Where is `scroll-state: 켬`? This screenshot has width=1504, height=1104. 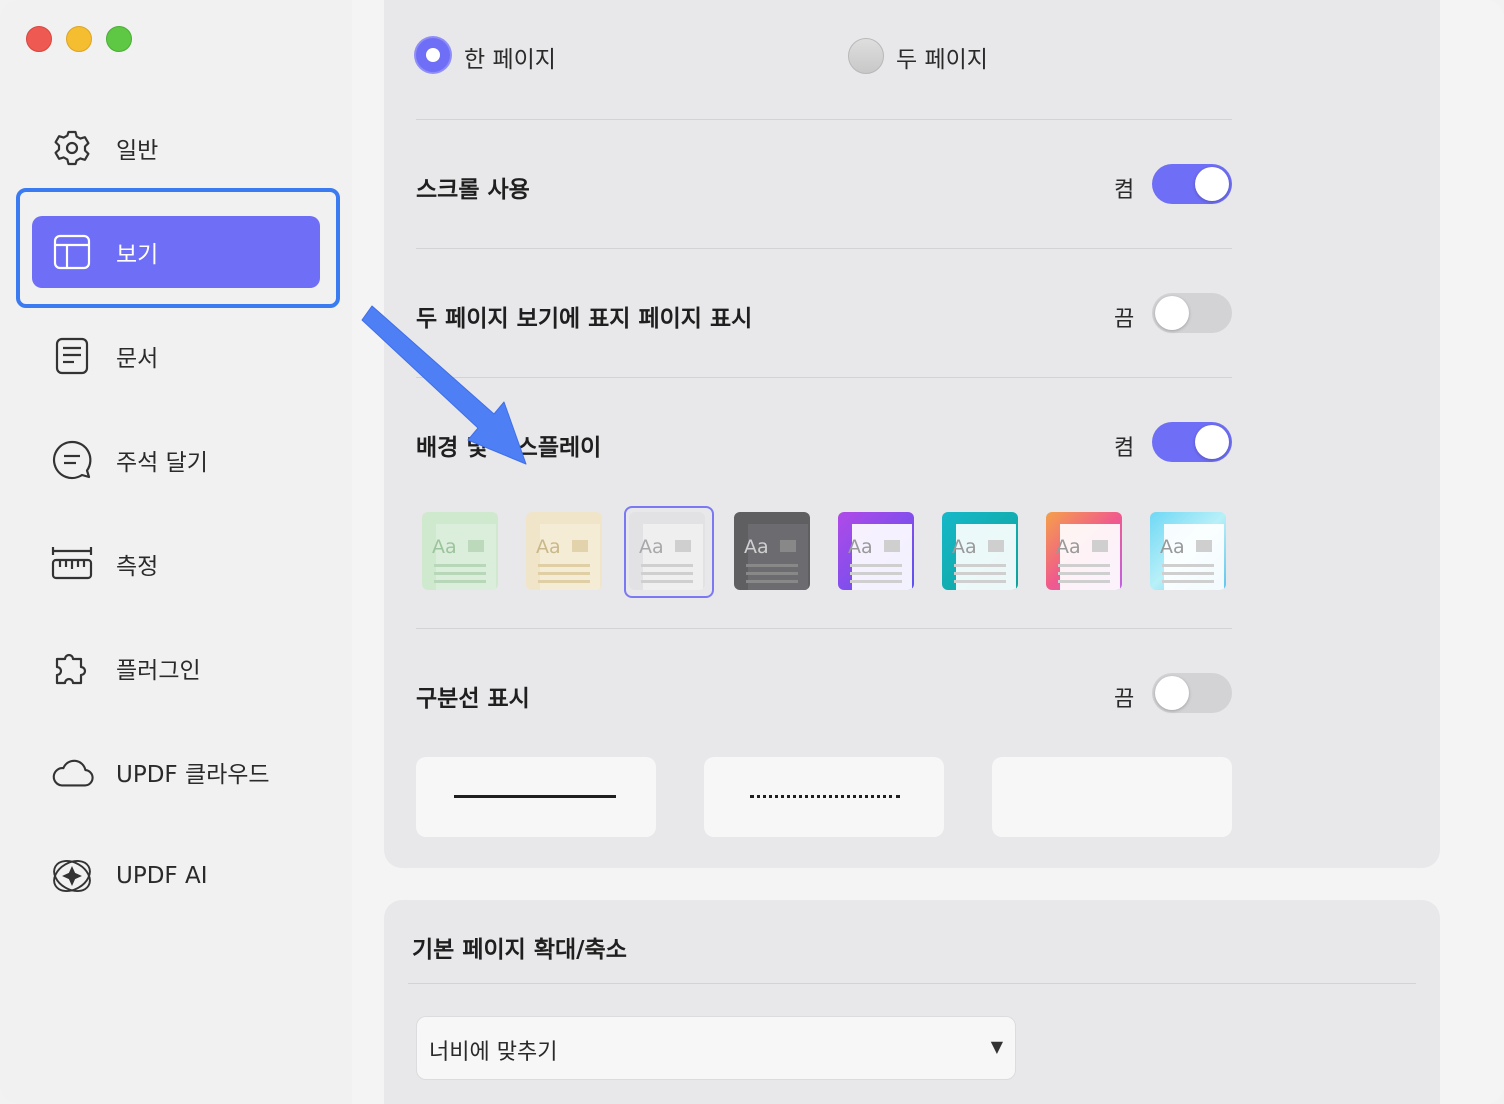 scroll-state: 켬 is located at coordinates (1124, 190).